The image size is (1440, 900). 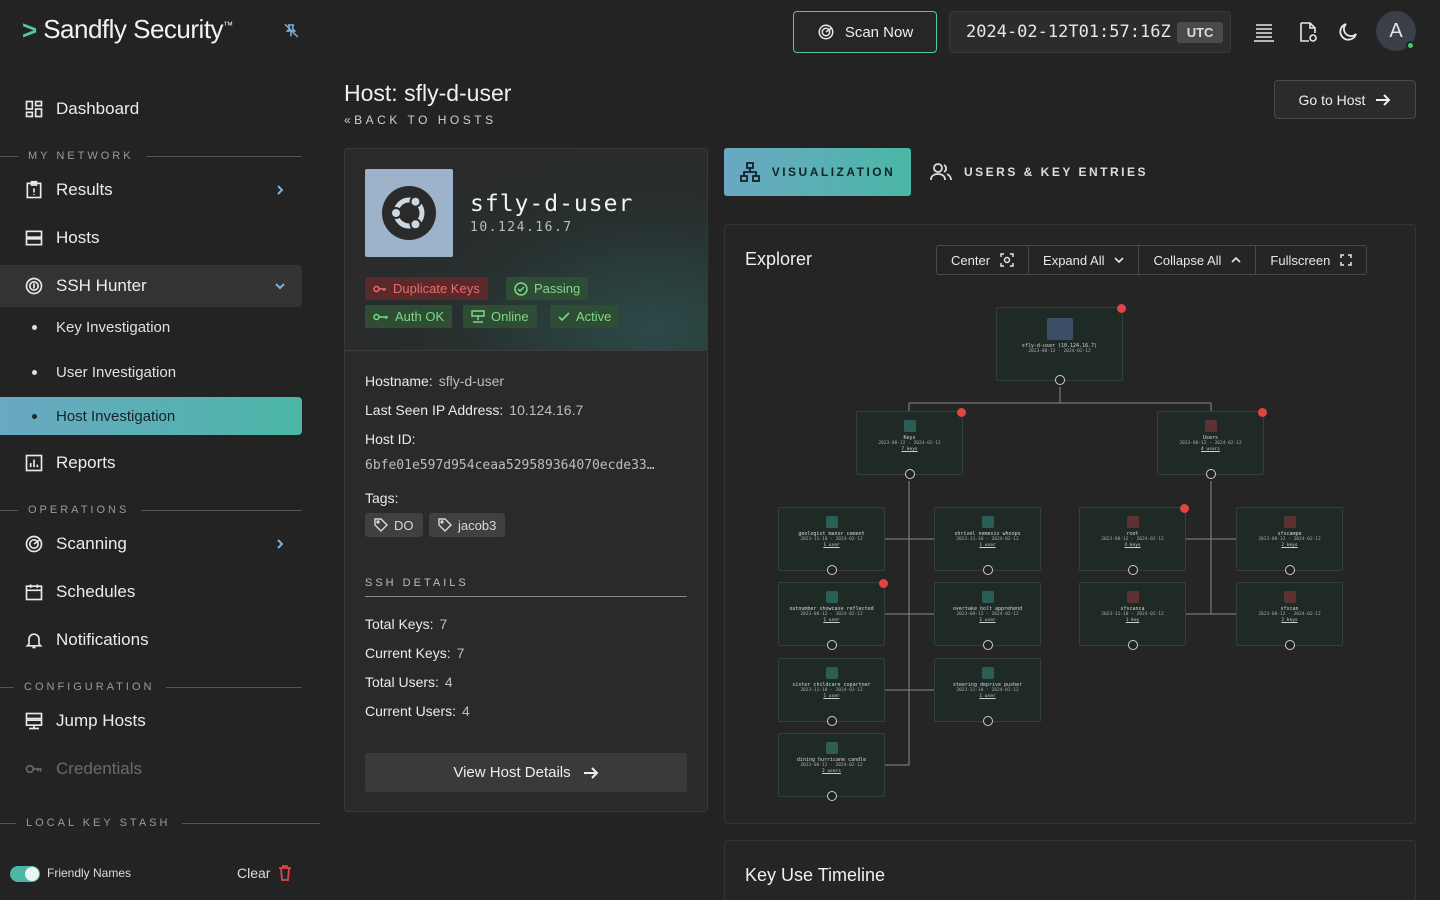 I want to click on bell-icon, so click(x=34, y=641).